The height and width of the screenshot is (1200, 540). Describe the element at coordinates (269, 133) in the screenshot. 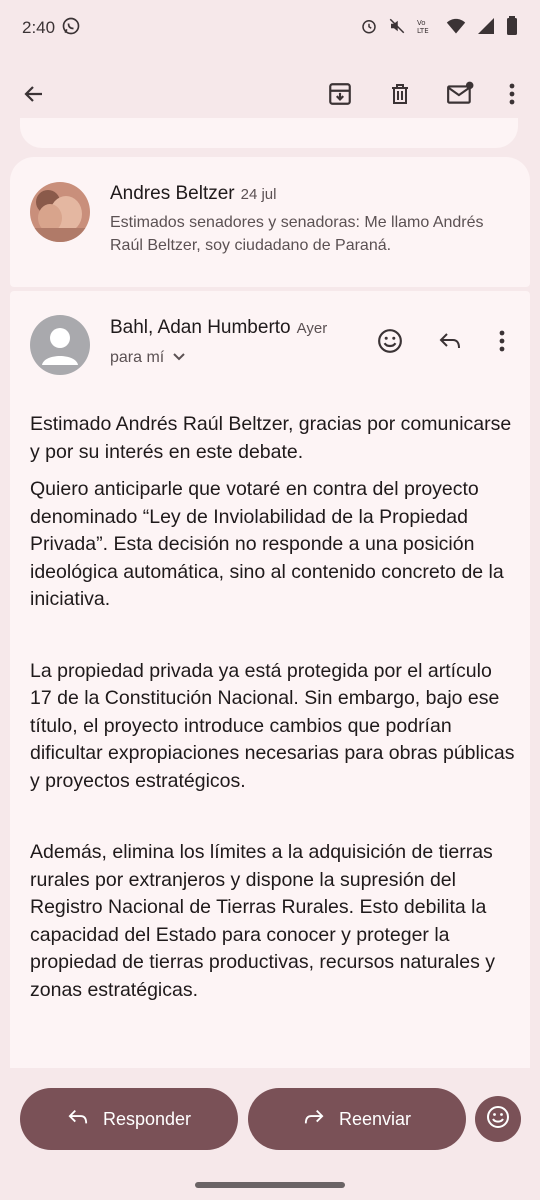

I see `previous-message-card-edge` at that location.